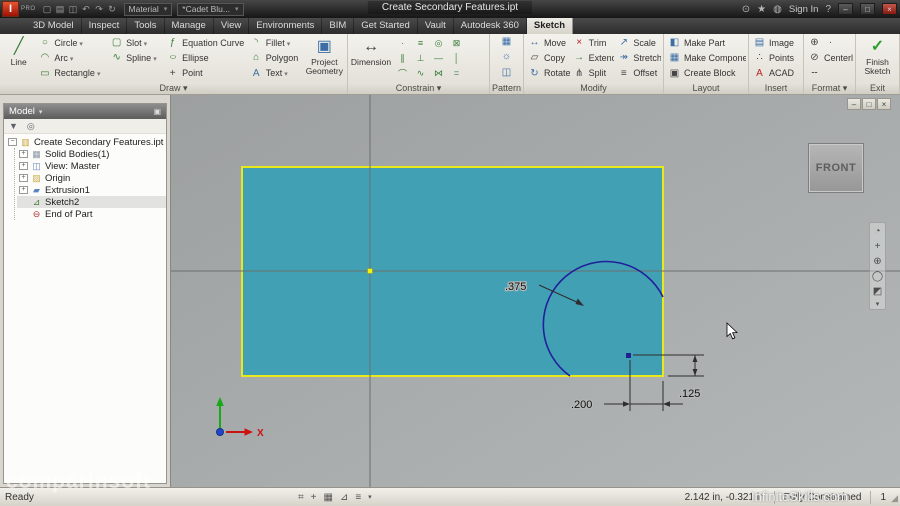 This screenshot has width=900, height=506. Describe the element at coordinates (804, 9) in the screenshot. I see `sign-in-button: Sign In` at that location.